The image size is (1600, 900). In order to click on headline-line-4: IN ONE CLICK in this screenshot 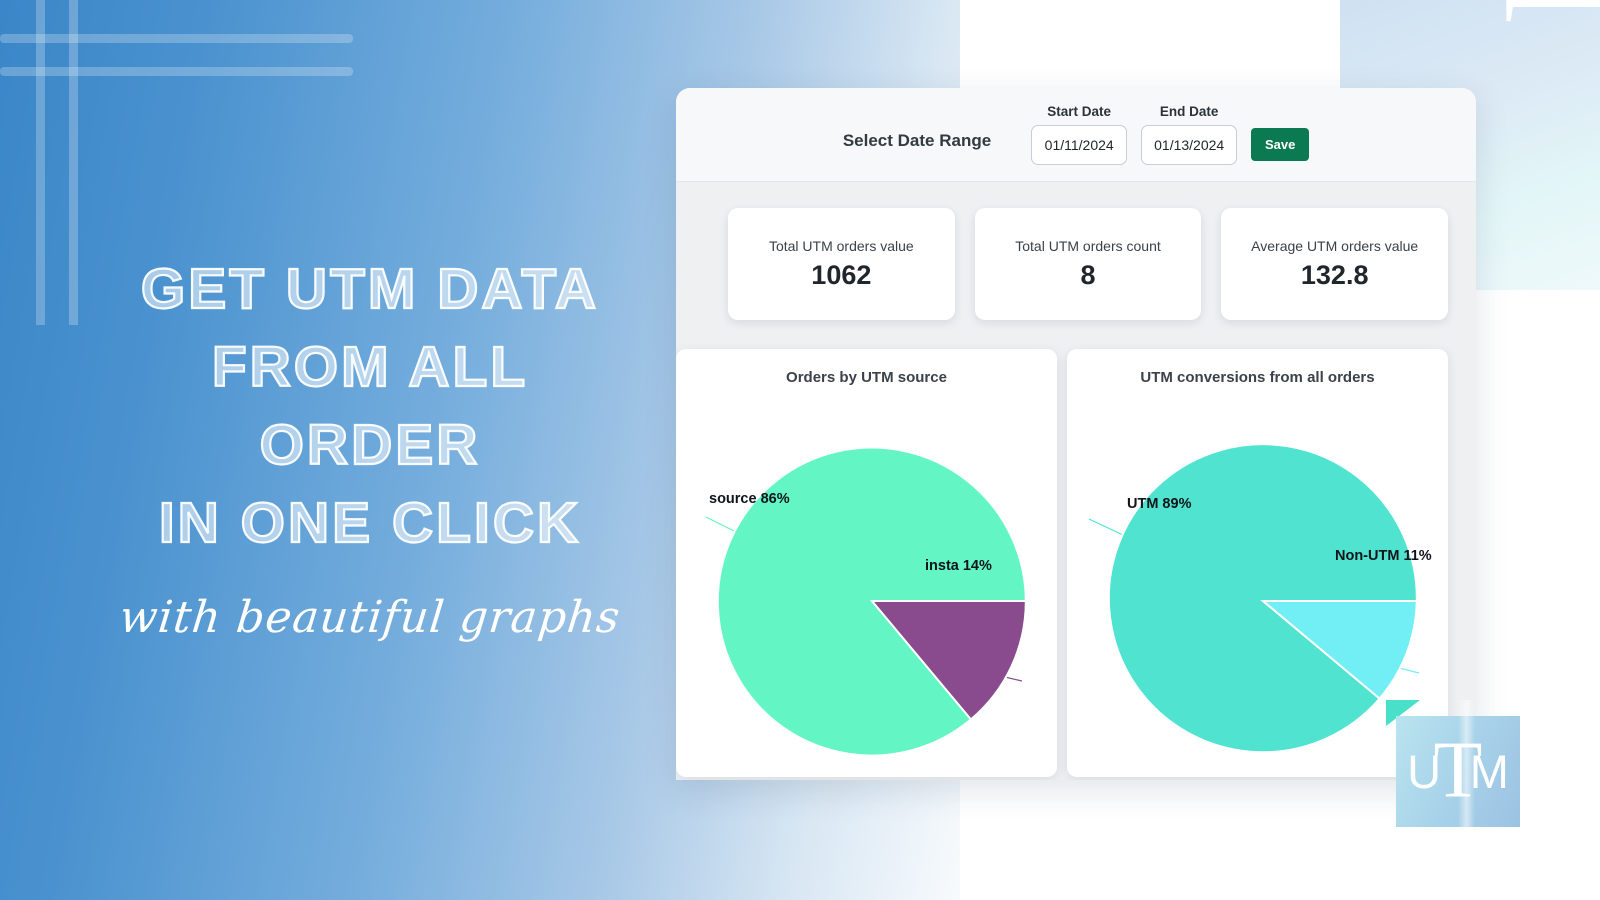, I will do `click(370, 523)`.